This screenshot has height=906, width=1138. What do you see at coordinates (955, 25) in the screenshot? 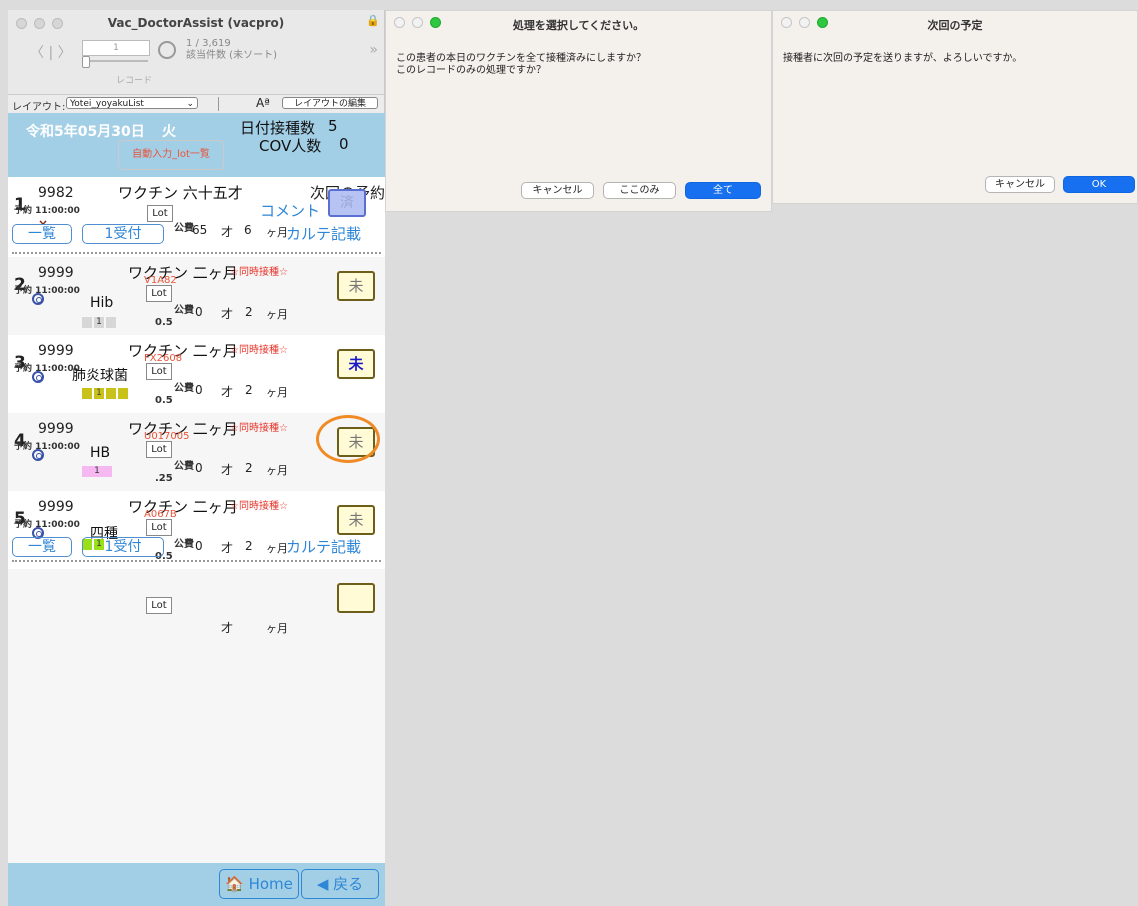
I see `dialog-title: 次回の予定` at bounding box center [955, 25].